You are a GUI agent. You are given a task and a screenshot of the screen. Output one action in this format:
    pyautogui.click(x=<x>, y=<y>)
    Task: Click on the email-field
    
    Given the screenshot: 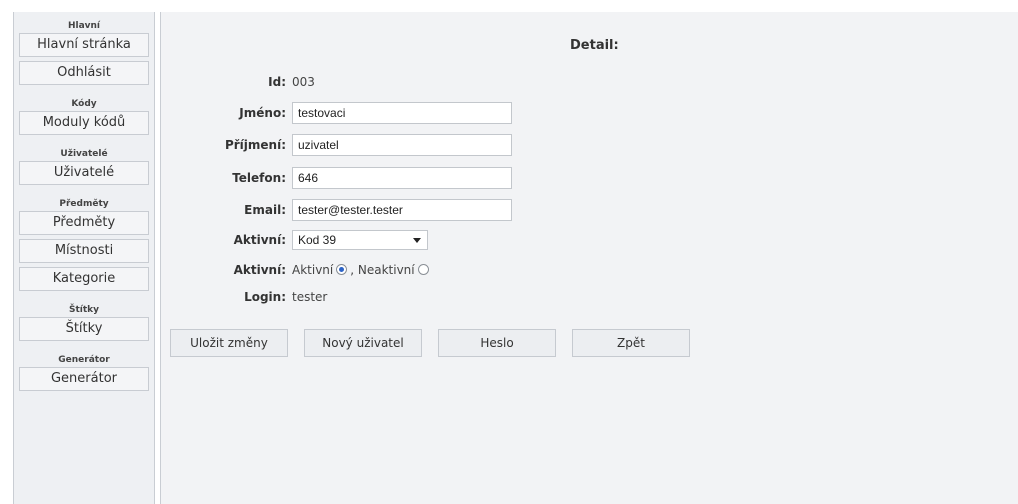 What is the action you would take?
    pyautogui.click(x=402, y=210)
    